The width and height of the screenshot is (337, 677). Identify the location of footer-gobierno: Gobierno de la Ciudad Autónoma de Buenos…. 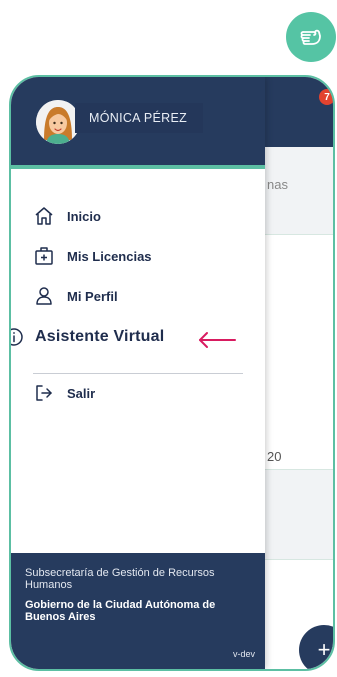
(120, 611).